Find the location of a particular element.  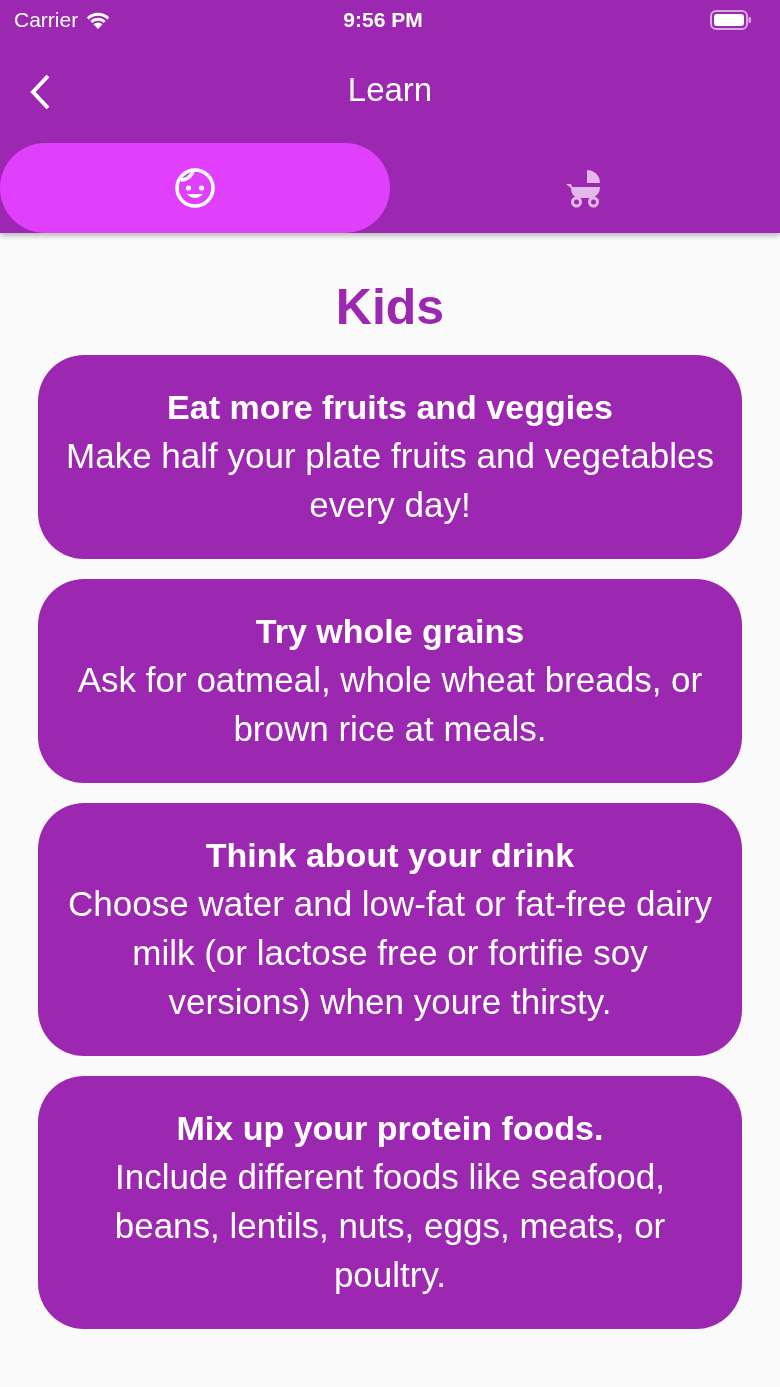

child-face-icon is located at coordinates (195, 188).